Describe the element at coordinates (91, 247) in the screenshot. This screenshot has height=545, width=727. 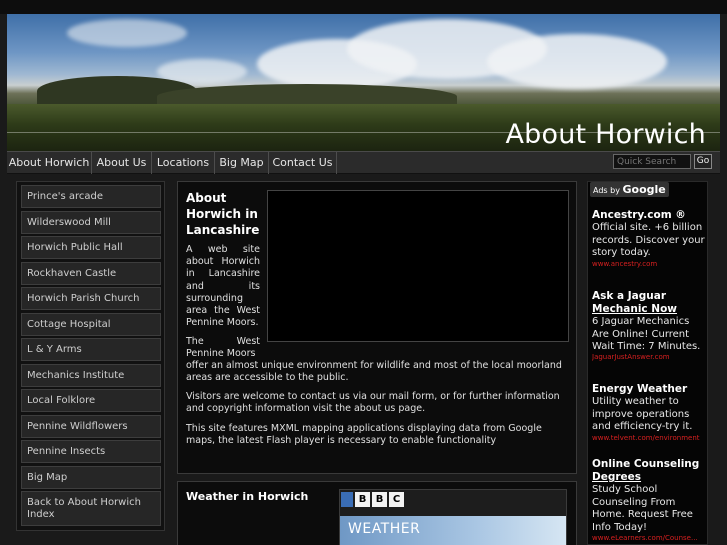
I see `sidebar-item-public-hall: Horwich Public Hall` at that location.